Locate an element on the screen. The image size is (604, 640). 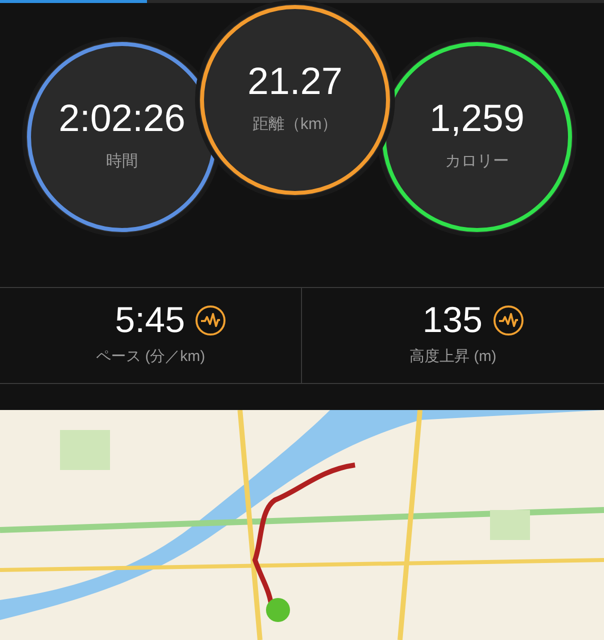
stat-label: ペース (分／km) is located at coordinates (151, 357).